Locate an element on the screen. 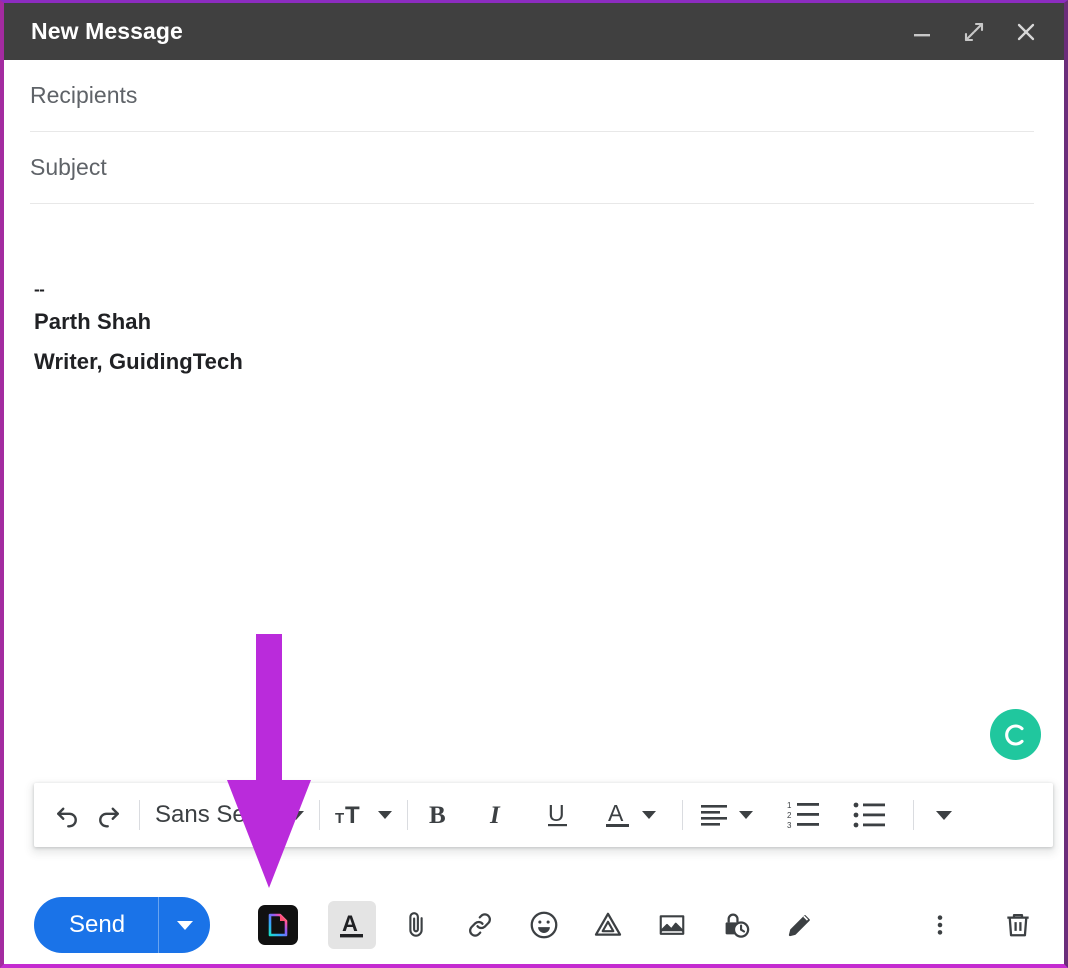  expand-icon is located at coordinates (974, 32).